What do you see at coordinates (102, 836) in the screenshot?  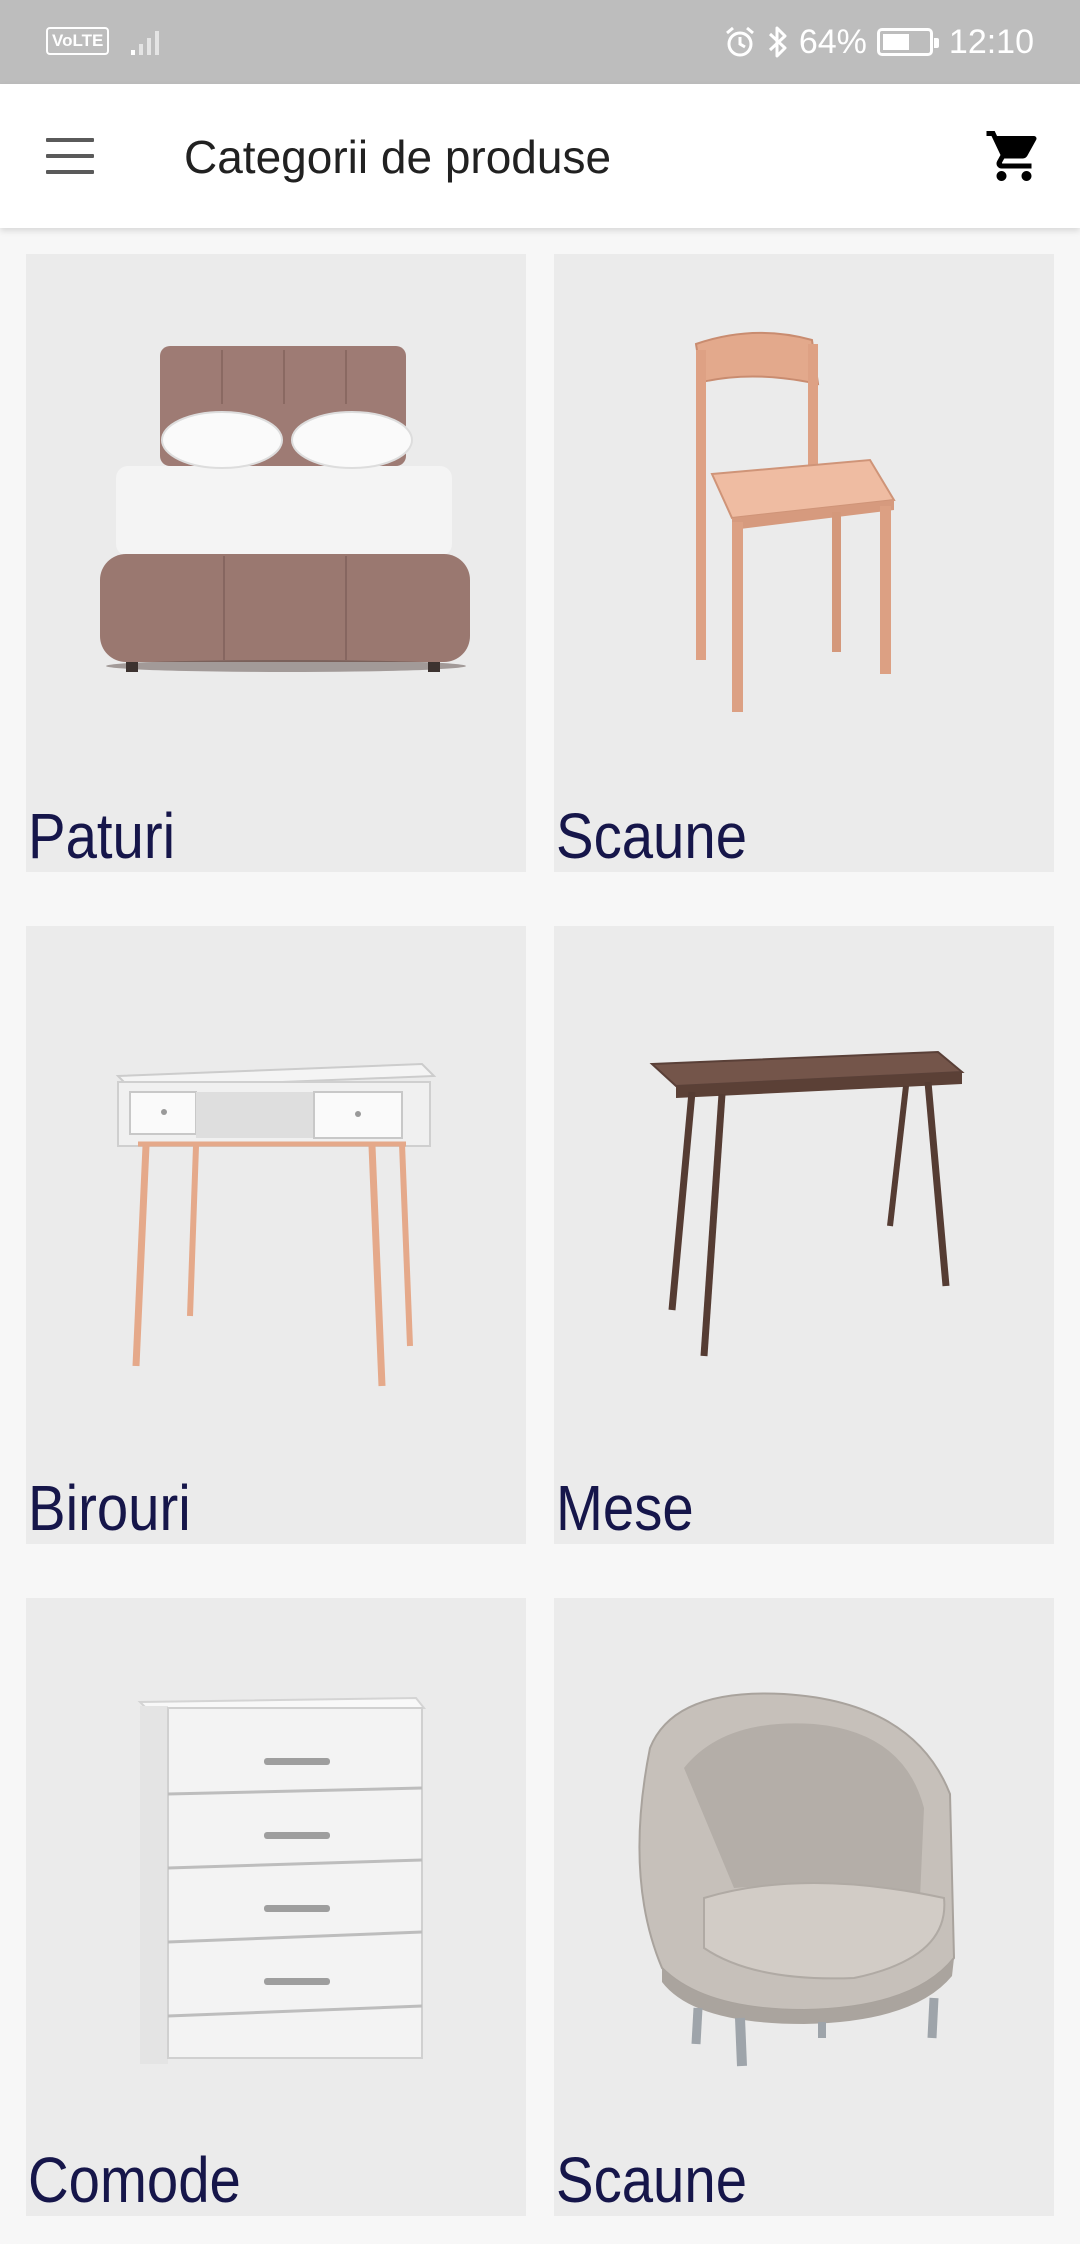 I see `category-label: Paturi` at bounding box center [102, 836].